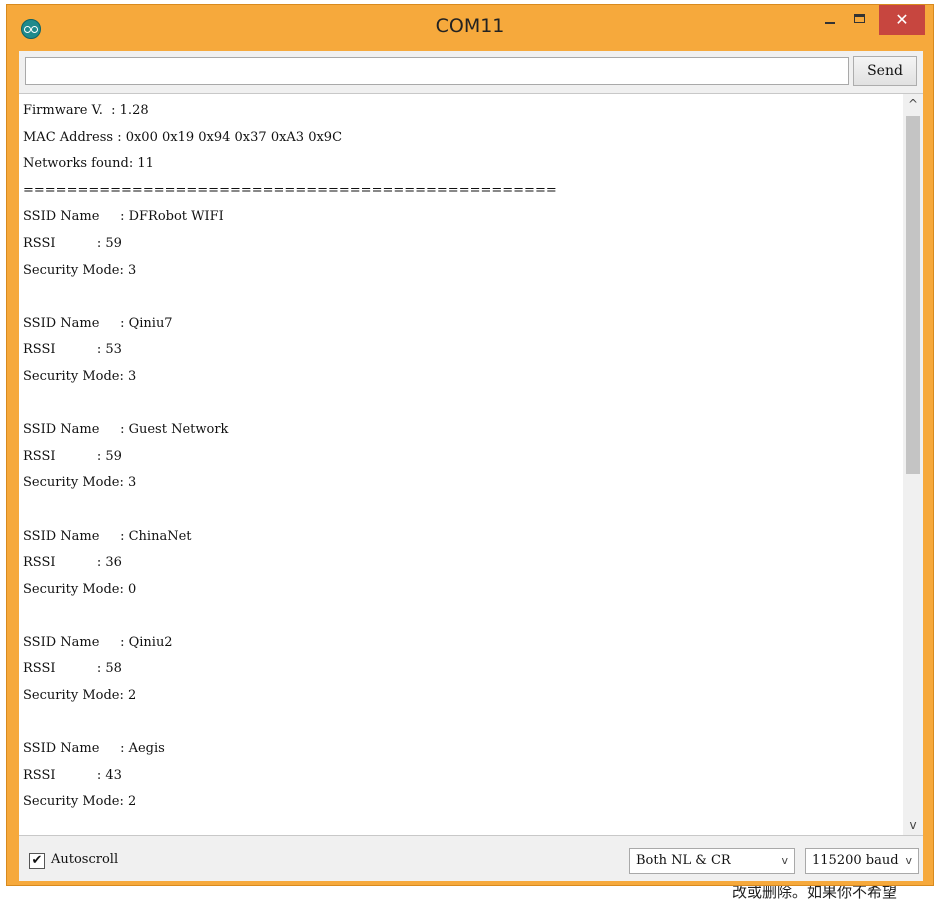  Describe the element at coordinates (683, 860) in the screenshot. I see `line-ending-value: Both NL & CR` at that location.